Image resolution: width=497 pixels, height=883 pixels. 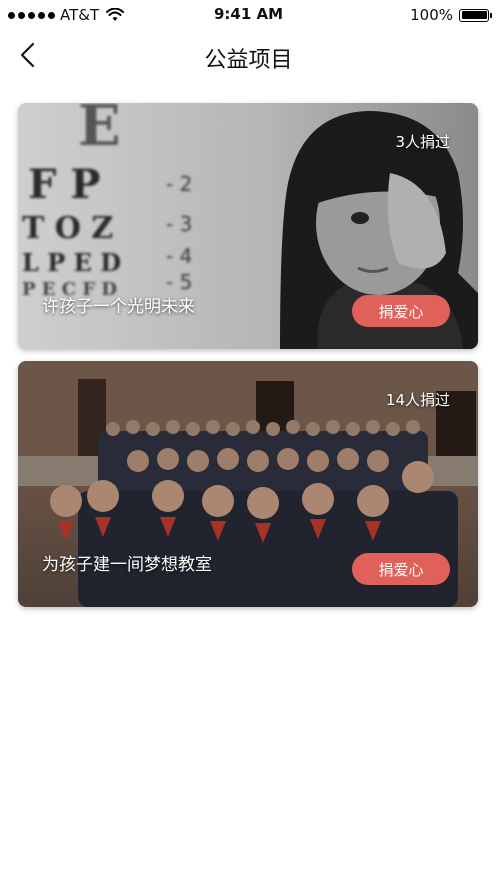 I want to click on eye-chart-line: L P E D, so click(x=71, y=262).